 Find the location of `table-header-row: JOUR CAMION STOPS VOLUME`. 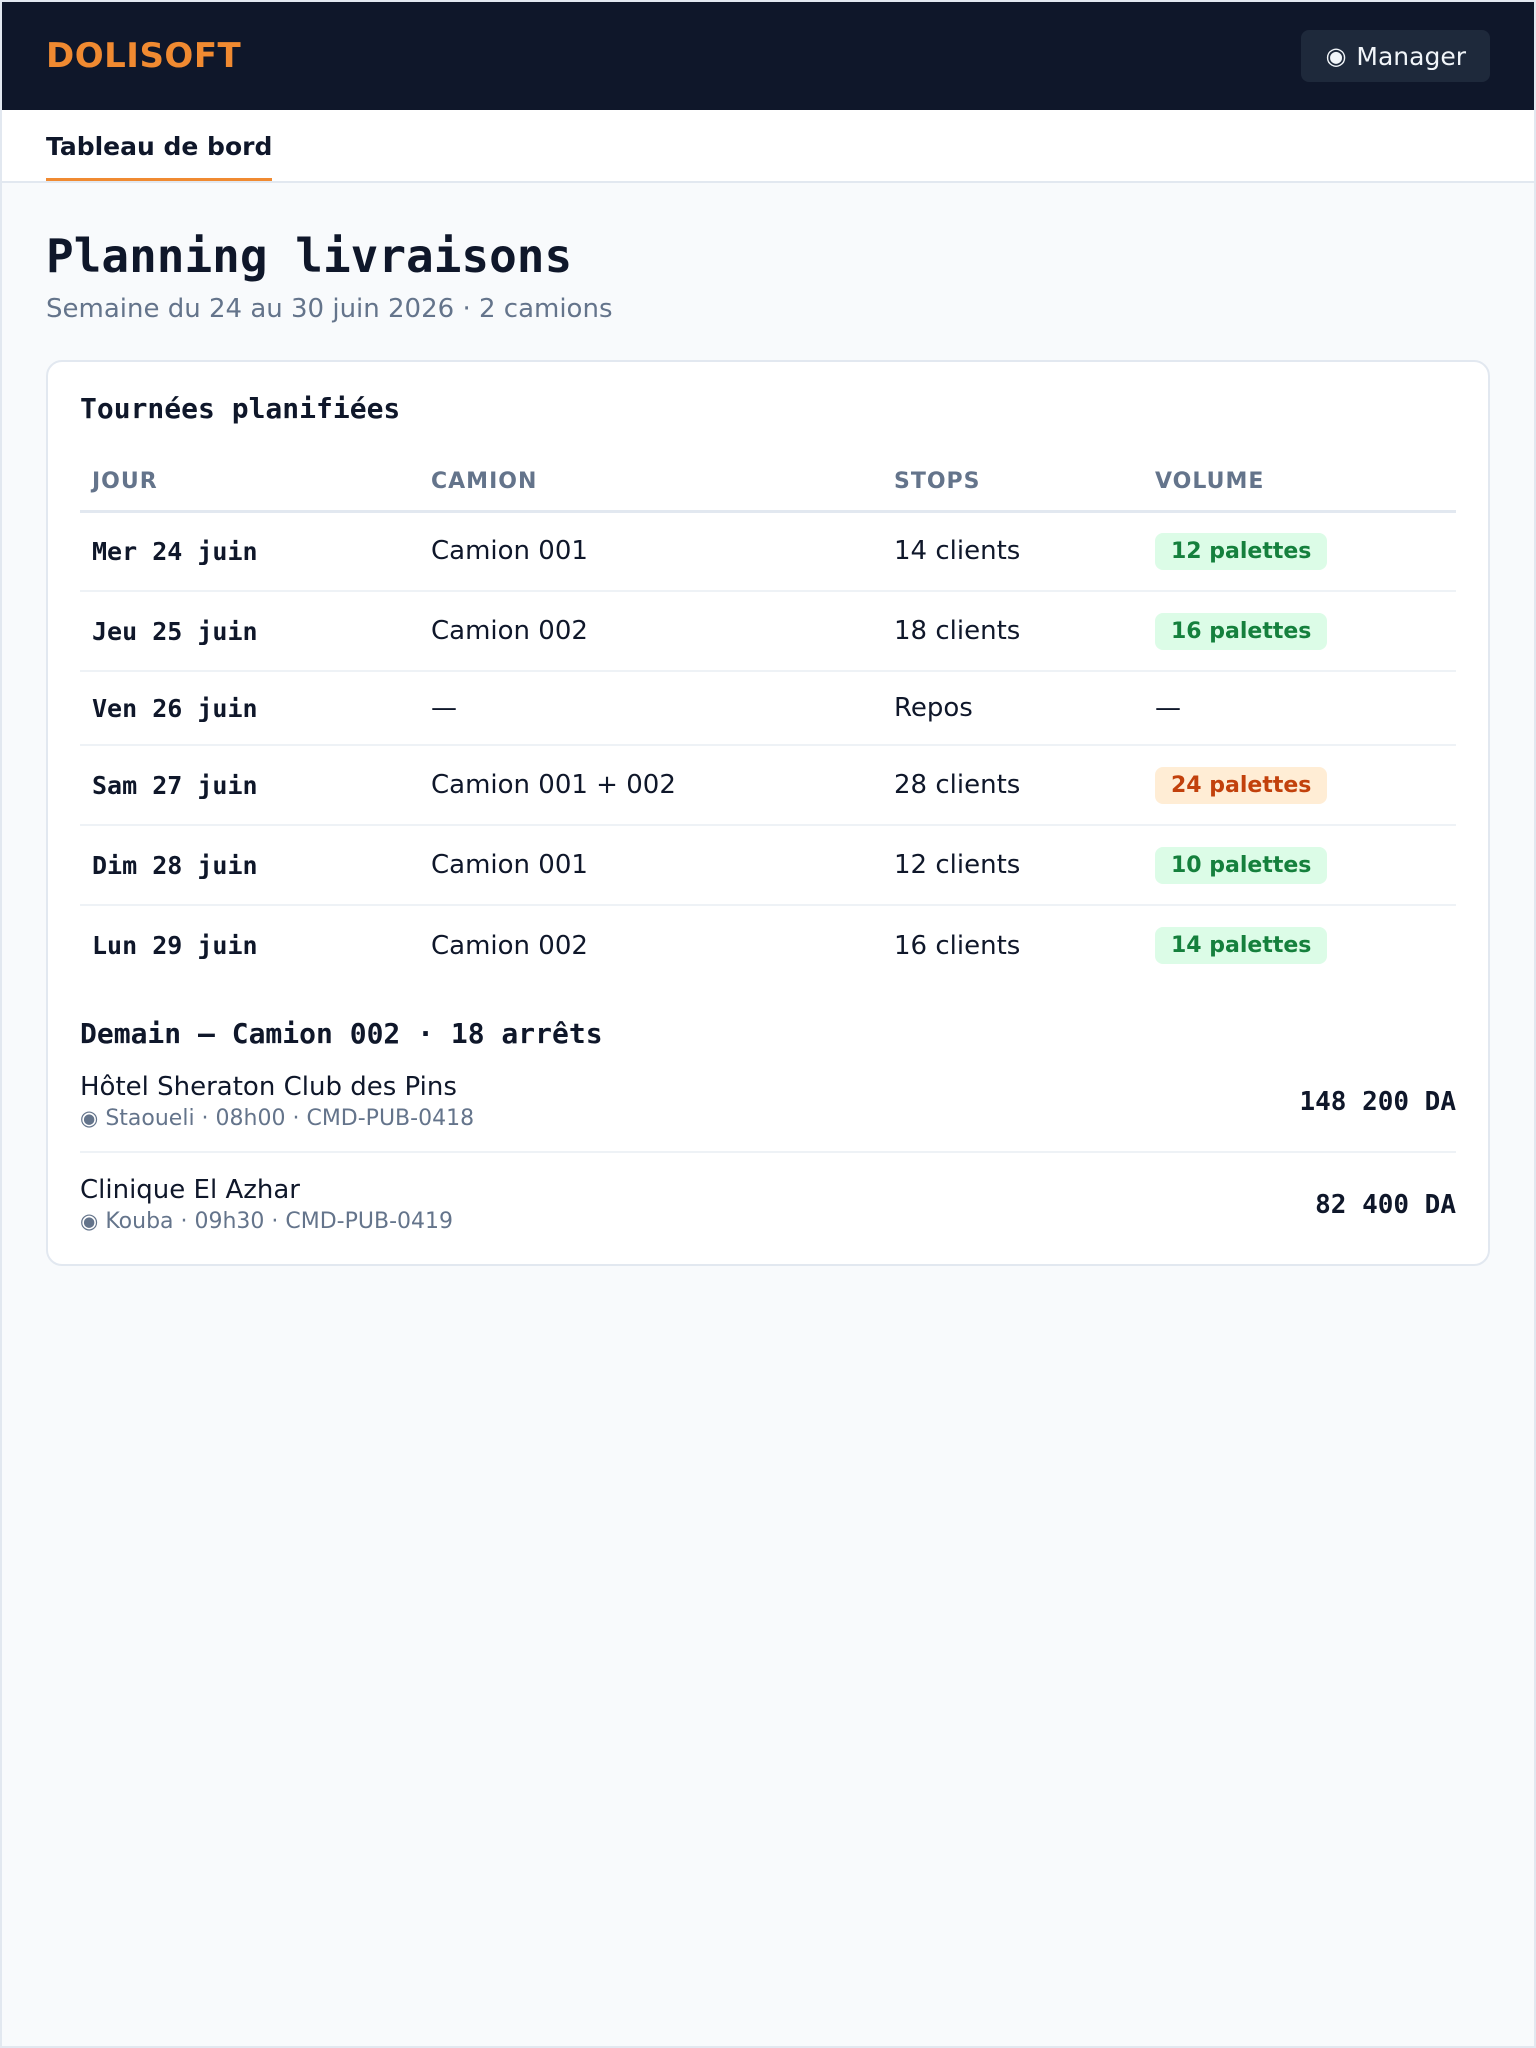

table-header-row: JOUR CAMION STOPS VOLUME is located at coordinates (768, 483).